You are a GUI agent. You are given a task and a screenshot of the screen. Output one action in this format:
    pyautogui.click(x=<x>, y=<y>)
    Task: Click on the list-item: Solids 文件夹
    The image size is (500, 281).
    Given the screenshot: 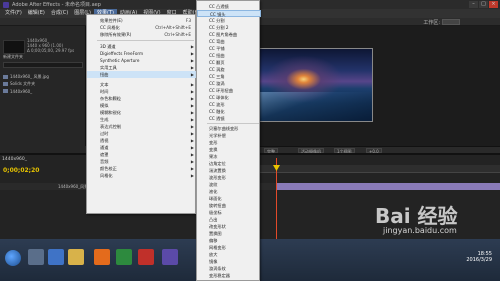 What is the action you would take?
    pyautogui.click(x=43, y=84)
    